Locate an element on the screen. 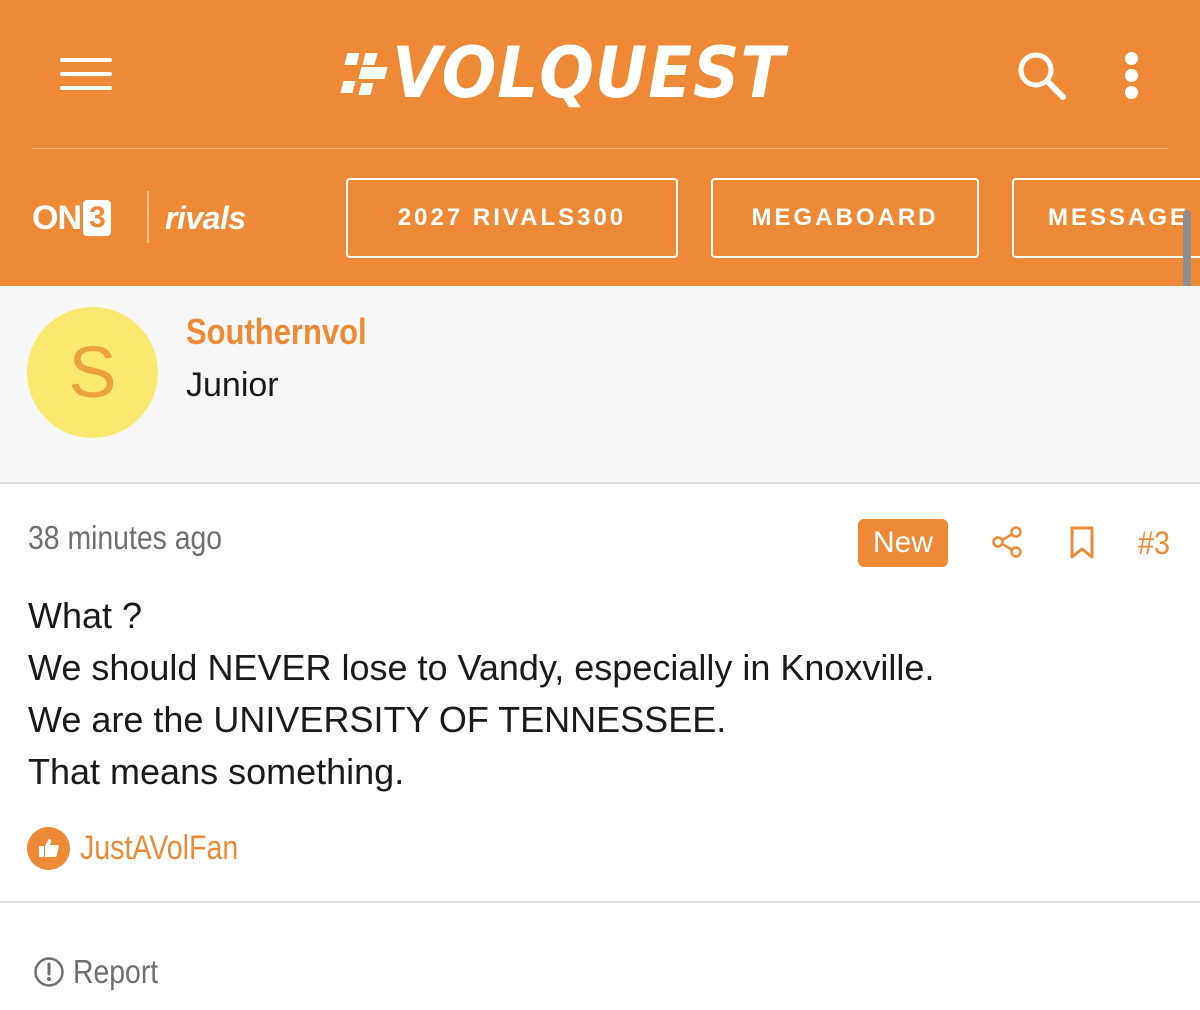 The height and width of the screenshot is (1010, 1200). brand-separator is located at coordinates (148, 217).